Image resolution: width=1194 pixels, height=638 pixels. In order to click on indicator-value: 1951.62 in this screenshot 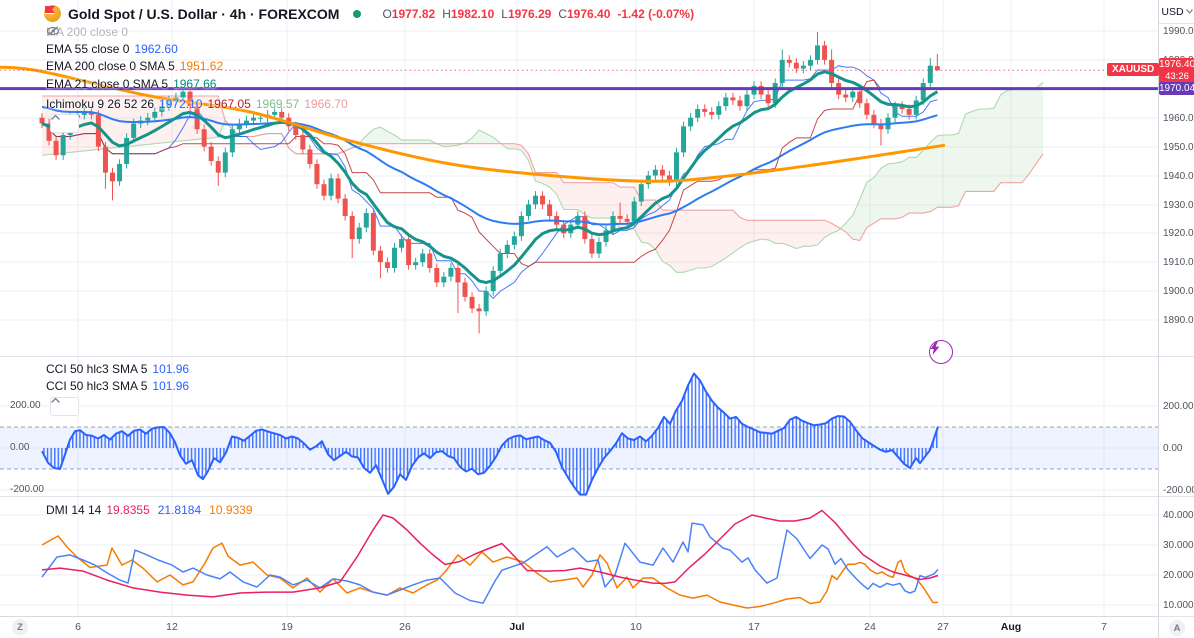, I will do `click(201, 66)`.